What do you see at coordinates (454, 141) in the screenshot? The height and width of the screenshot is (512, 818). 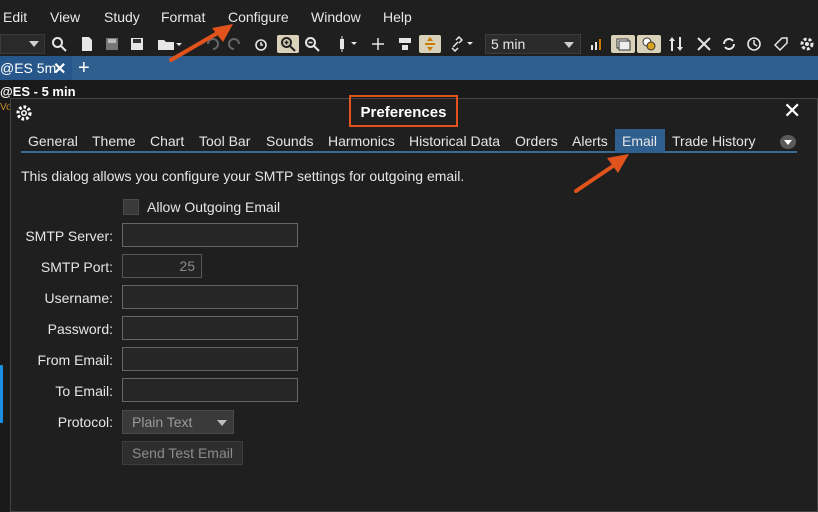 I see `tab-historical-data: Historical Data` at bounding box center [454, 141].